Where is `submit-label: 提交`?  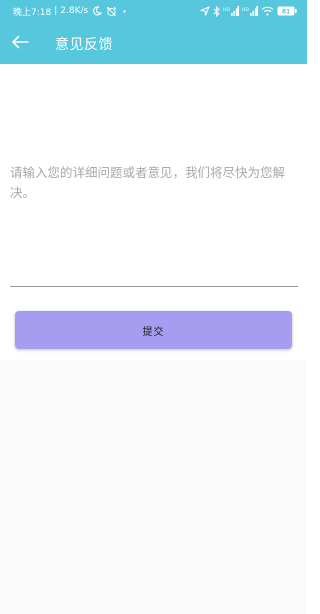
submit-label: 提交 is located at coordinates (153, 332).